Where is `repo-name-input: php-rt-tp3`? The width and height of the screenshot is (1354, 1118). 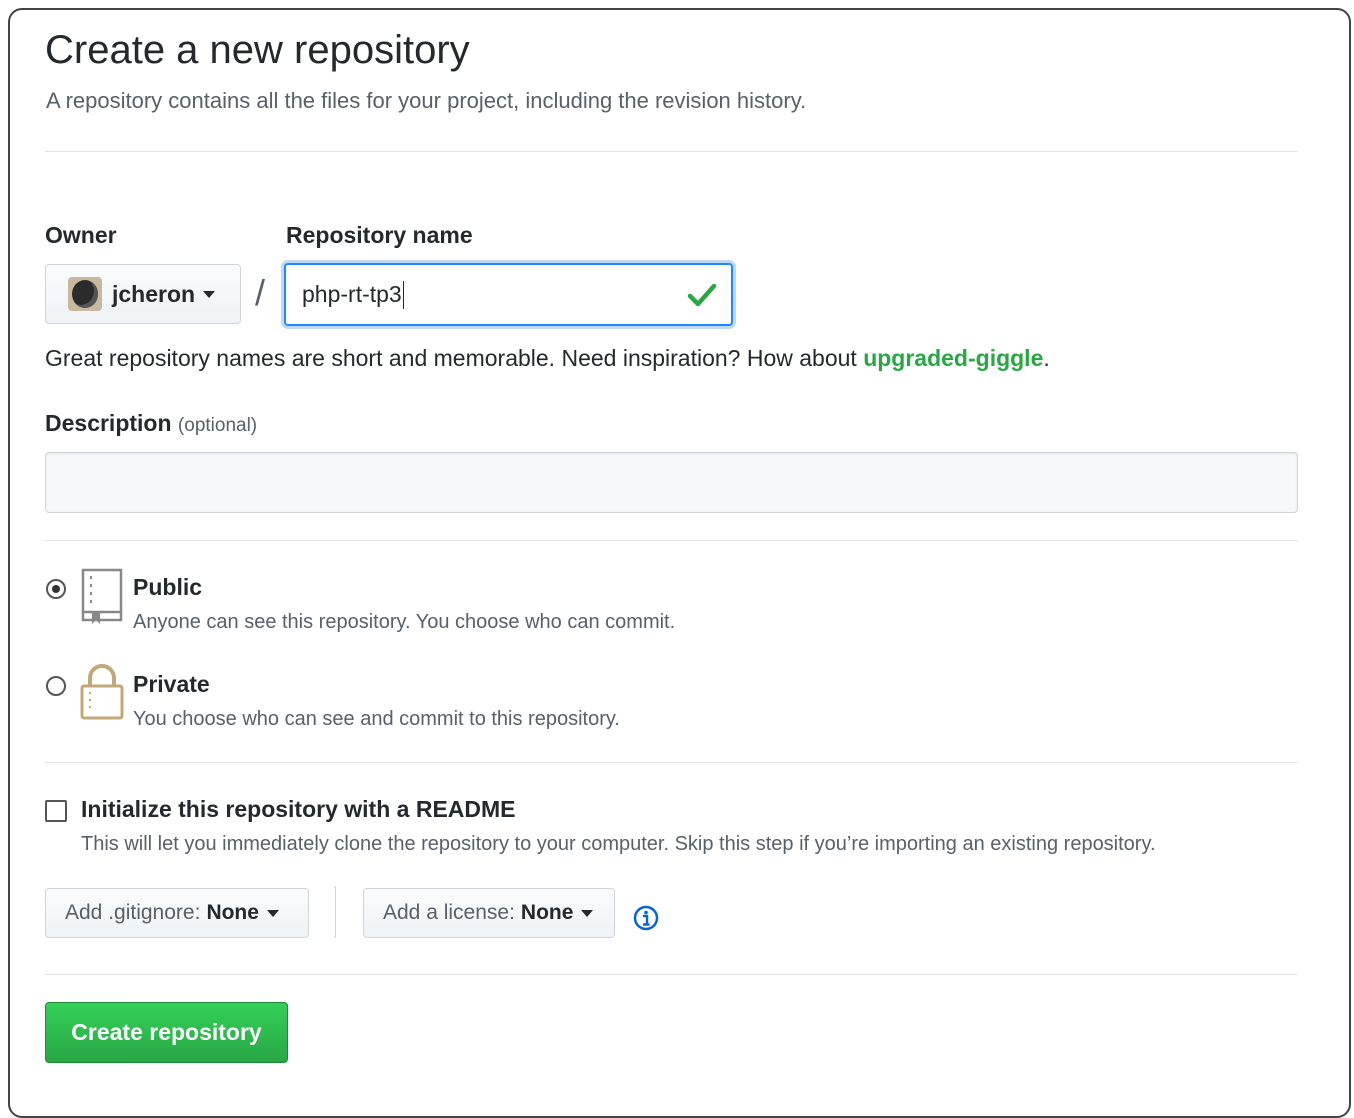 repo-name-input: php-rt-tp3 is located at coordinates (508, 294).